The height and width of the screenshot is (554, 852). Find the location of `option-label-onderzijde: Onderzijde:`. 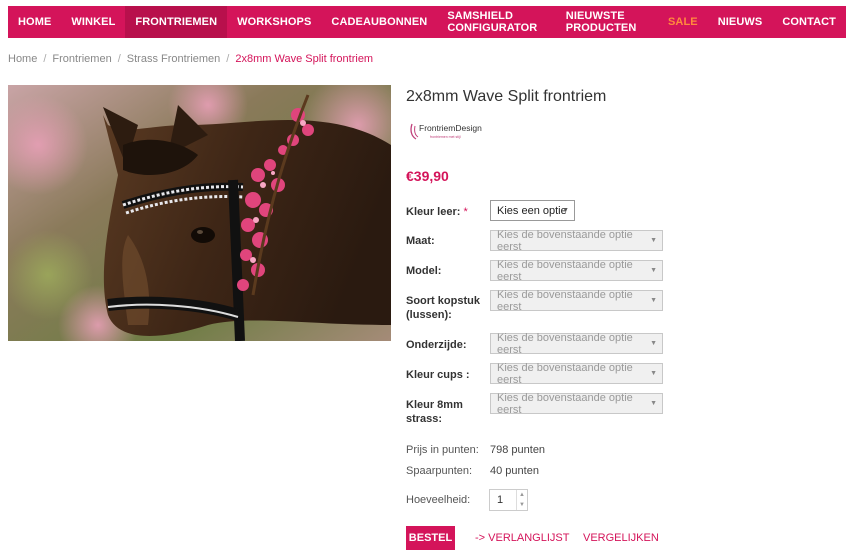

option-label-onderzijde: Onderzijde: is located at coordinates (436, 345).